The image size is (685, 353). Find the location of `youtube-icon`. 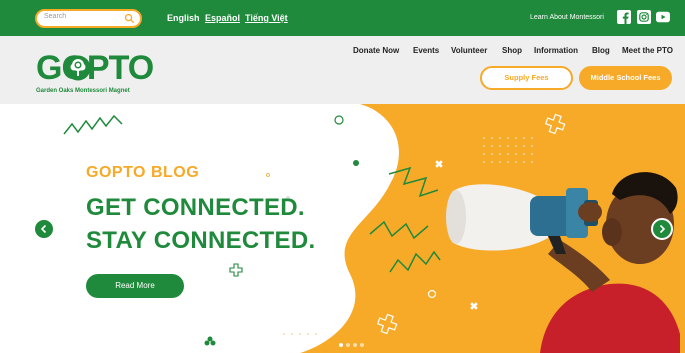

youtube-icon is located at coordinates (663, 17).